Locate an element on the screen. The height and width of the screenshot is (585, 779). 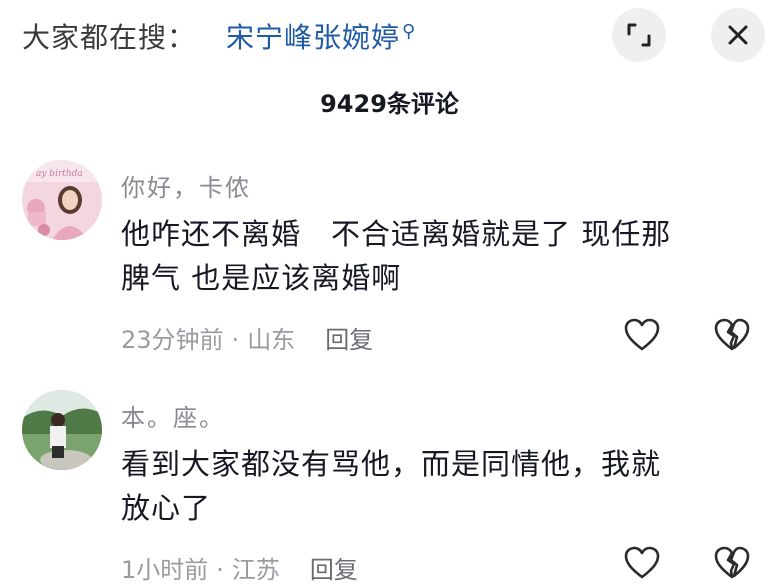
comment-time: 1小时前 is located at coordinates (165, 570).